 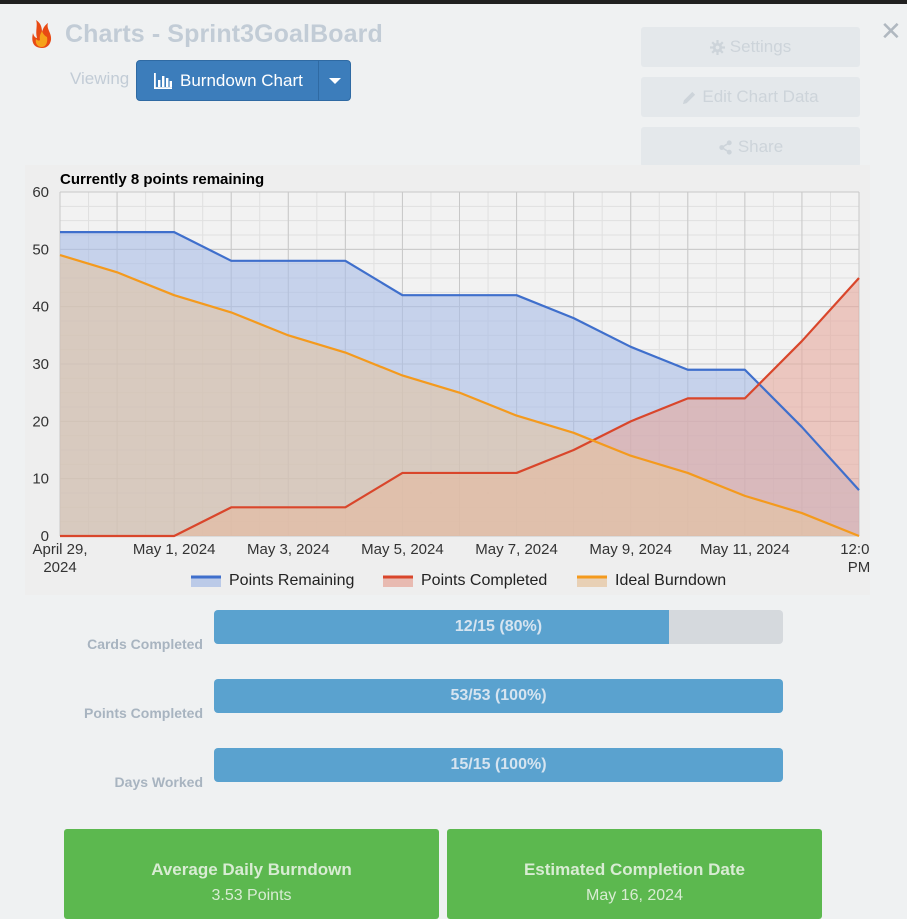 I want to click on days-worked-progress: 15/15 (100%), so click(x=498, y=765).